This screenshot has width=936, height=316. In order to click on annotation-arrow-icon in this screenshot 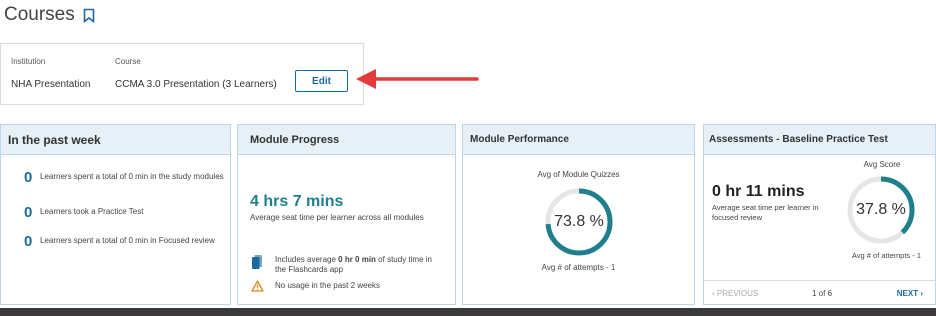, I will do `click(417, 79)`.